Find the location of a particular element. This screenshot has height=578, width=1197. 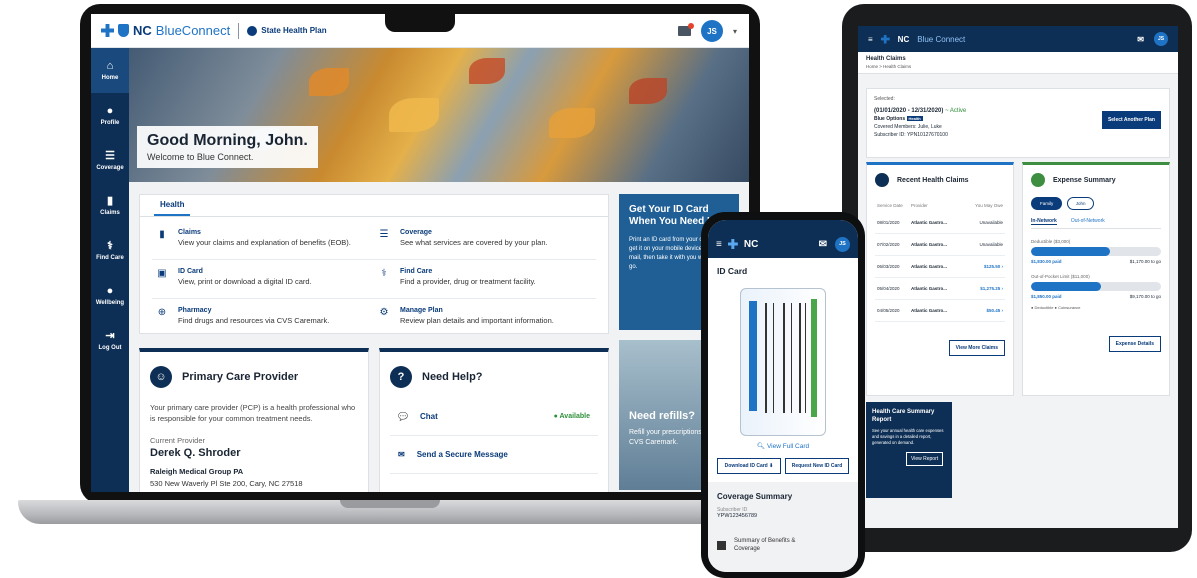

gear-icon: ⚙ is located at coordinates (384, 312).